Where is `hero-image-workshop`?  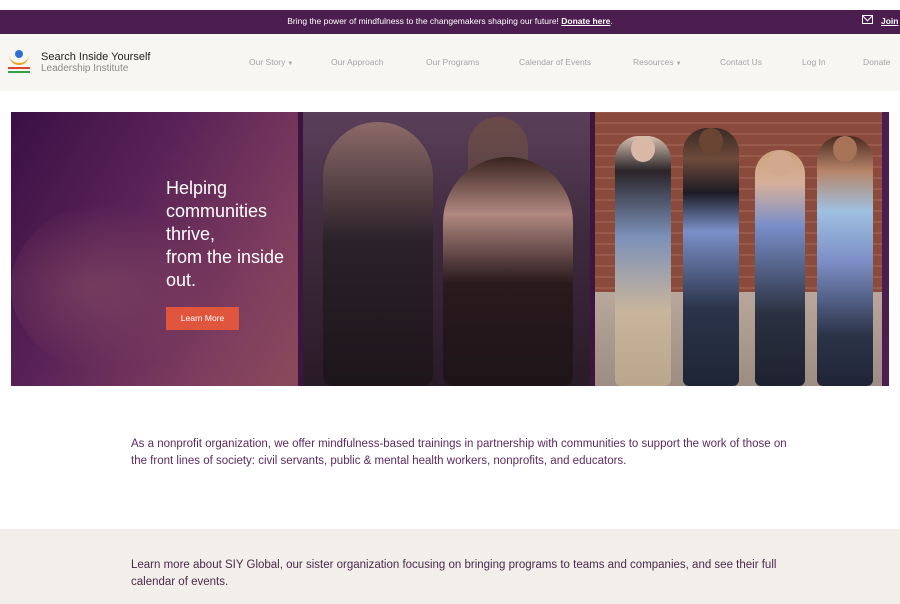 hero-image-workshop is located at coordinates (446, 249).